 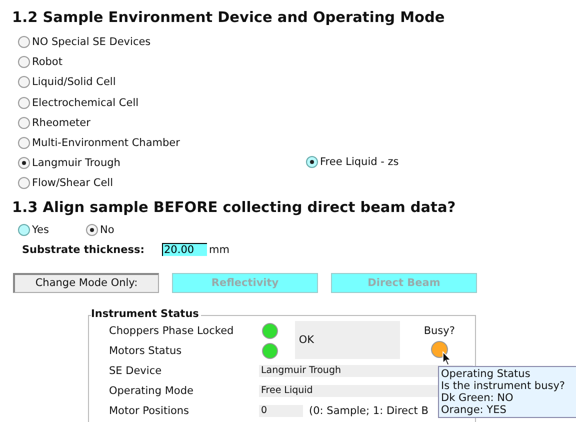 I want to click on status-label: SE Device, so click(x=136, y=370).